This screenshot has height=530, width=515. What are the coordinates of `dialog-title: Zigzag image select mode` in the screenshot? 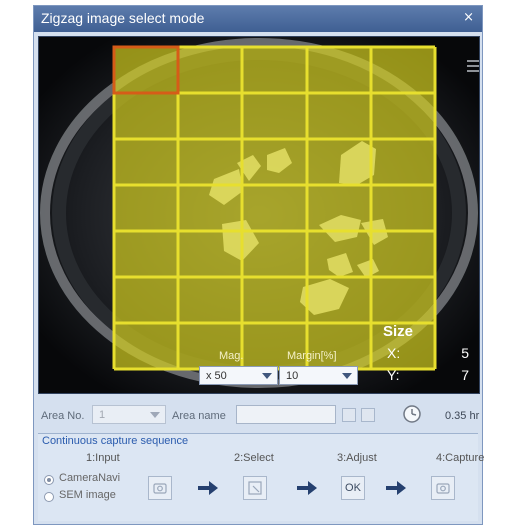 It's located at (123, 18).